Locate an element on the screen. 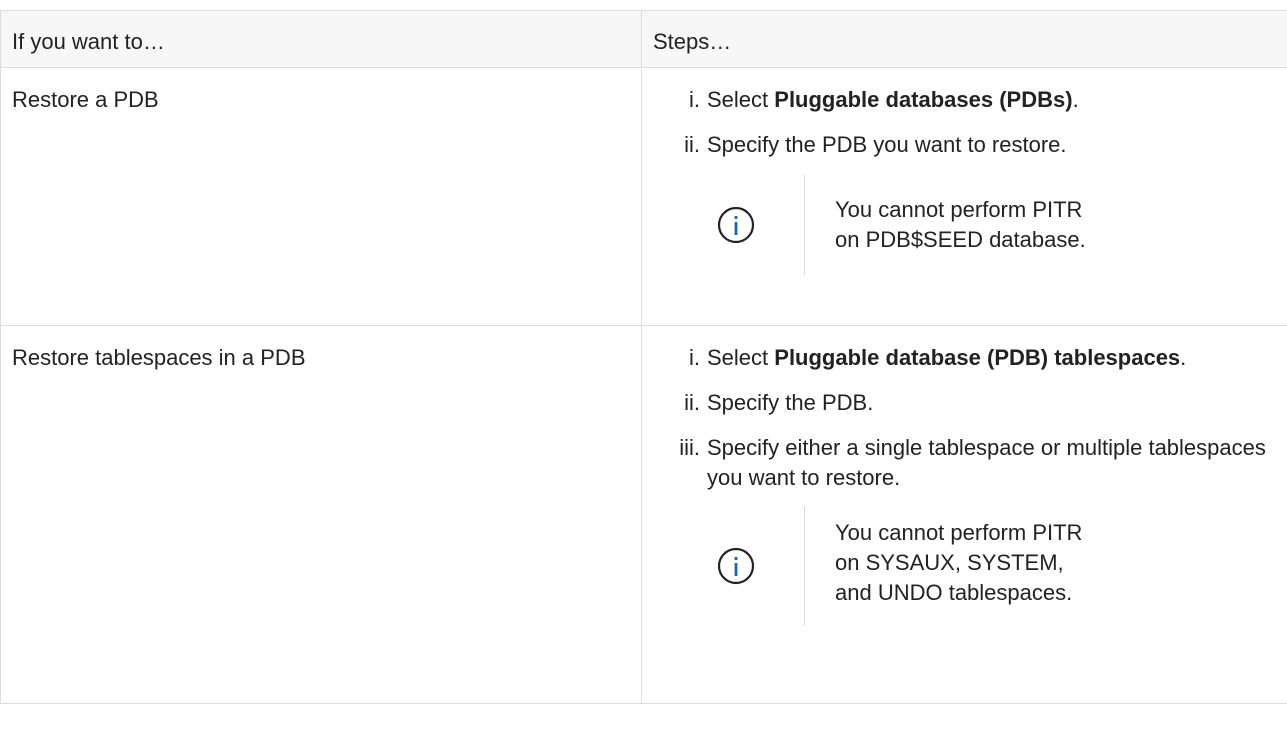 Image resolution: width=1287 pixels, height=754 pixels. step-text: Specify the PDB you want to restore. is located at coordinates (887, 144).